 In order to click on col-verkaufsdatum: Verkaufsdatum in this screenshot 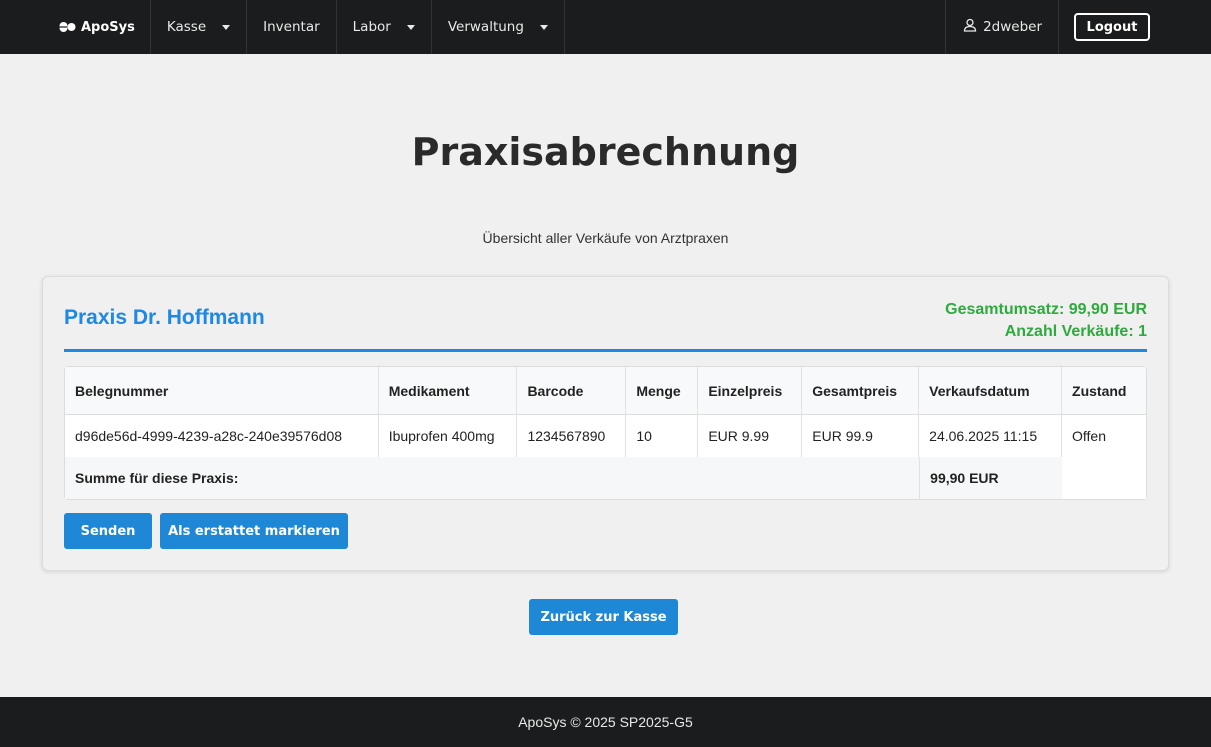, I will do `click(991, 391)`.